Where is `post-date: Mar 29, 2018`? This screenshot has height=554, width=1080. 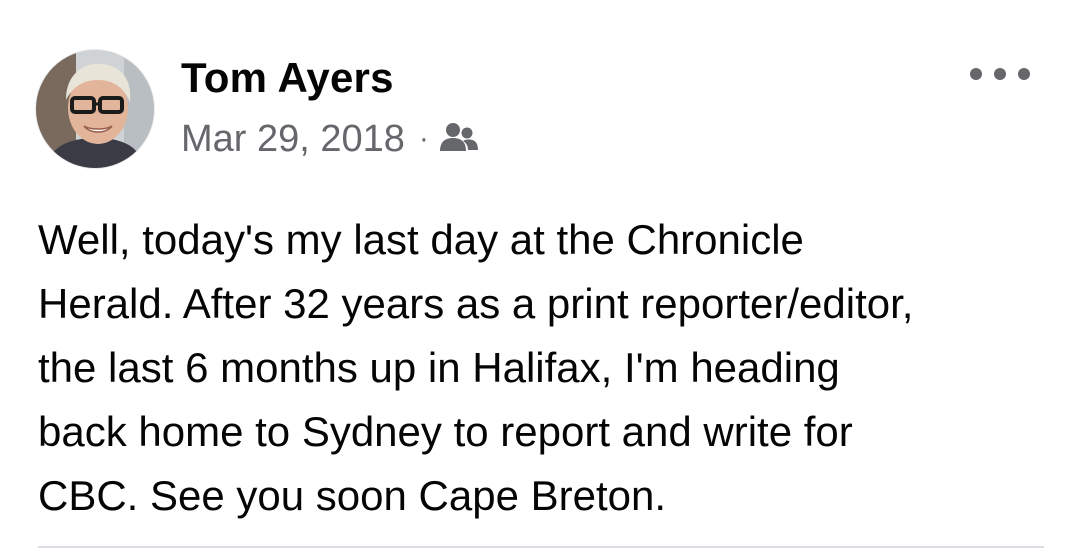 post-date: Mar 29, 2018 is located at coordinates (293, 139).